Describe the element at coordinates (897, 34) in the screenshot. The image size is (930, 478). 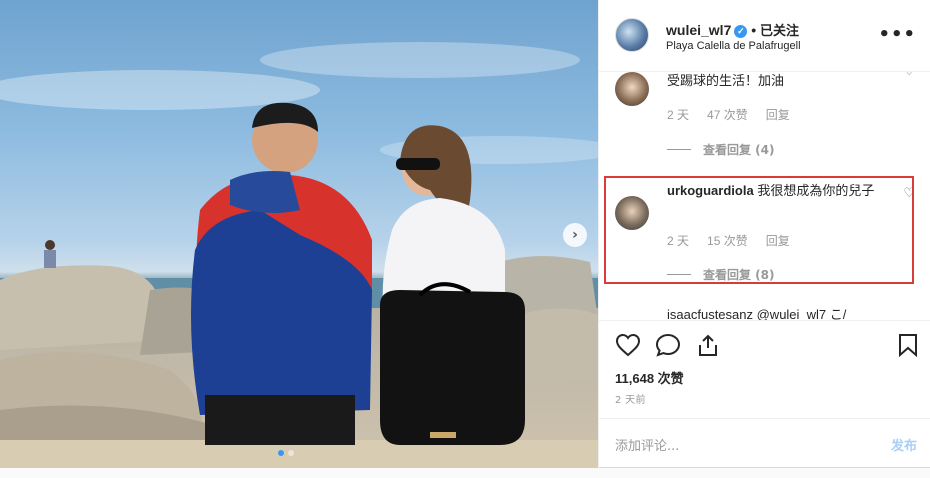
I see `more-options-icon: •••` at that location.